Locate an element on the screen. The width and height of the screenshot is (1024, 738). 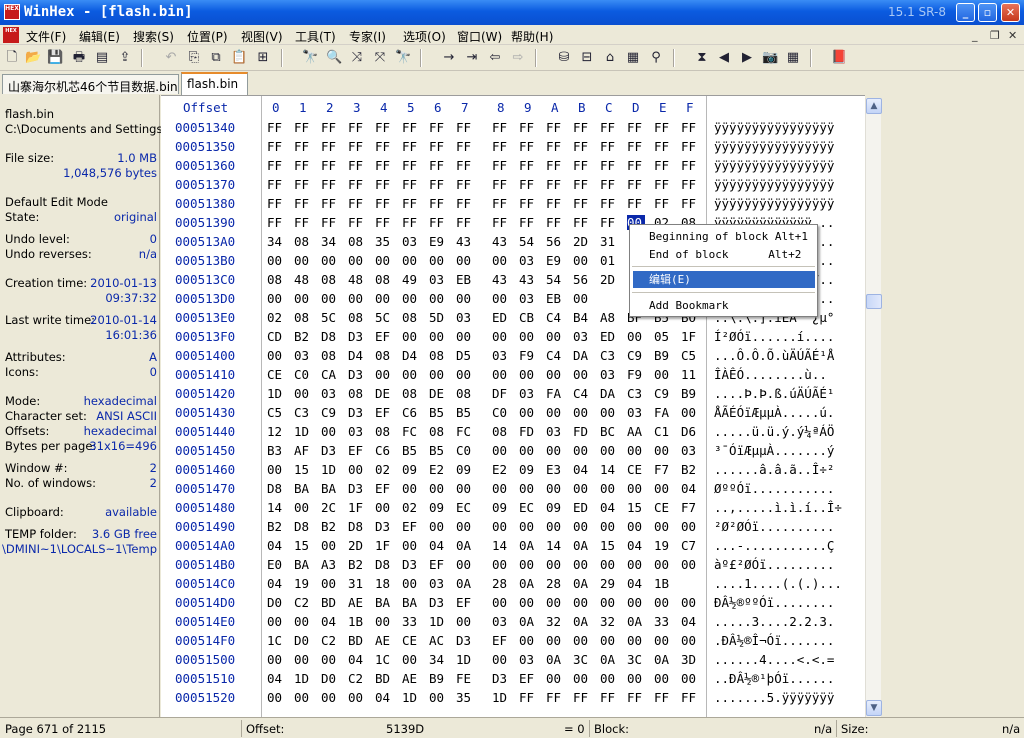
hex-byte: C3 is located at coordinates (609, 355).